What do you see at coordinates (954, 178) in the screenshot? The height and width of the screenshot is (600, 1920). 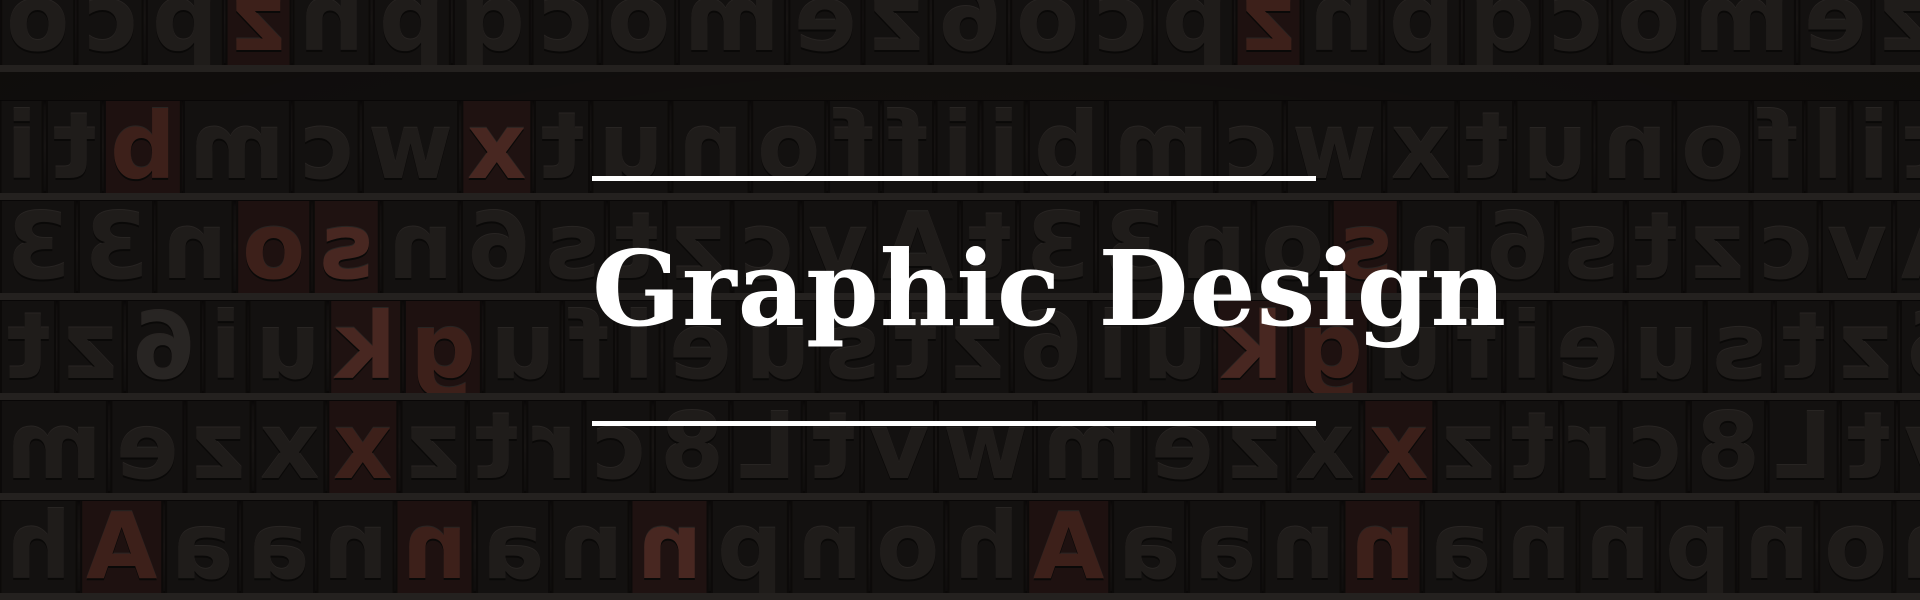 I see `top-rule-divider` at bounding box center [954, 178].